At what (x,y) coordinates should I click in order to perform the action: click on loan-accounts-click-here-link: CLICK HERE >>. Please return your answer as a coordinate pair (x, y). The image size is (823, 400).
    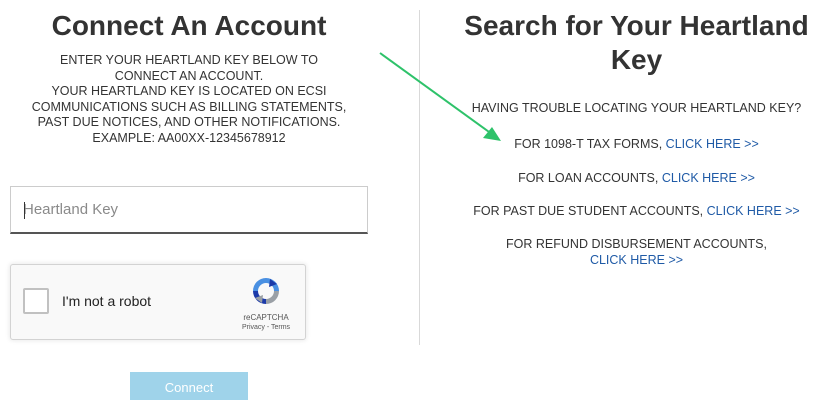
    Looking at the image, I should click on (708, 178).